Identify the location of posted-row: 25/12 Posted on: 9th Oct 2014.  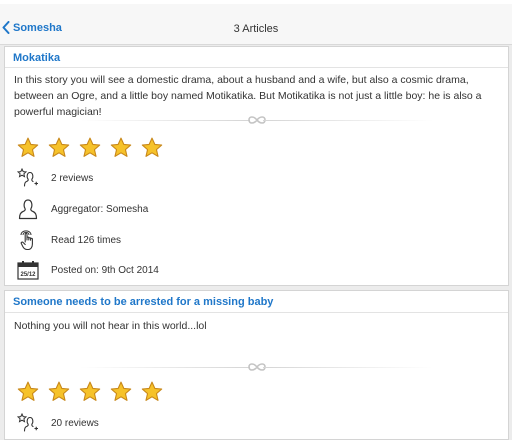
(88, 270).